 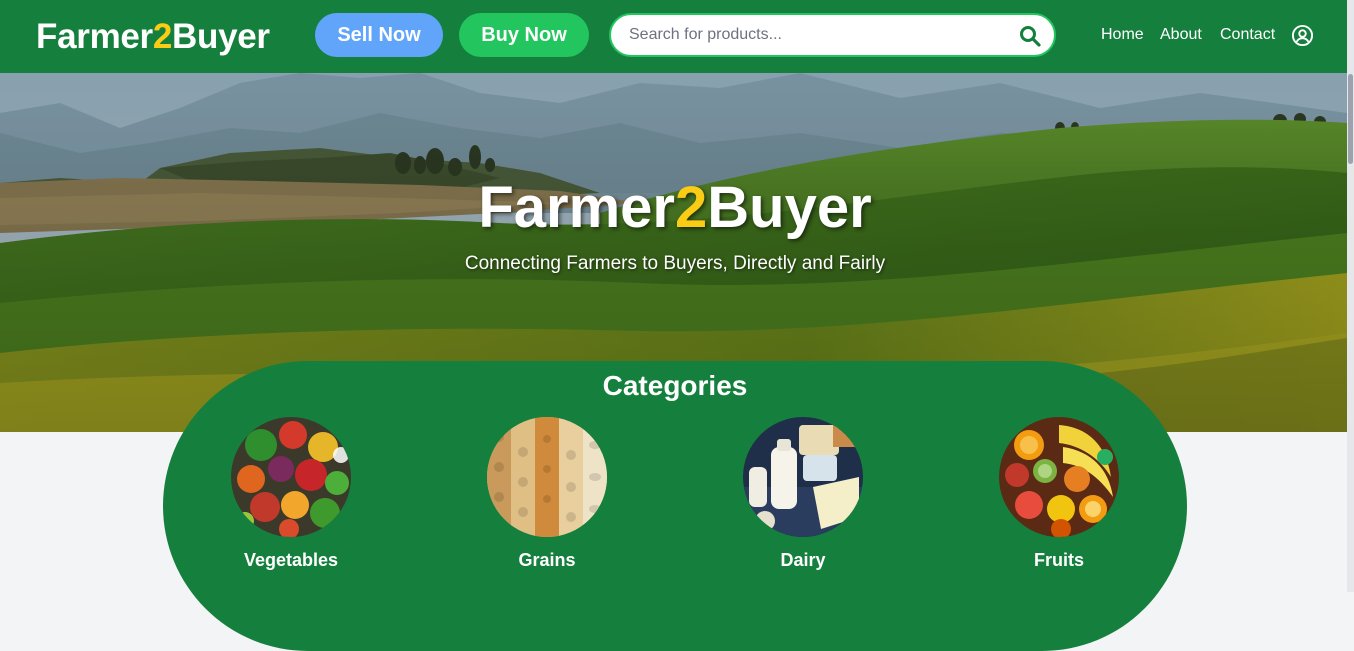 What do you see at coordinates (221, 36) in the screenshot?
I see `logo-text-buyer: Buyer` at bounding box center [221, 36].